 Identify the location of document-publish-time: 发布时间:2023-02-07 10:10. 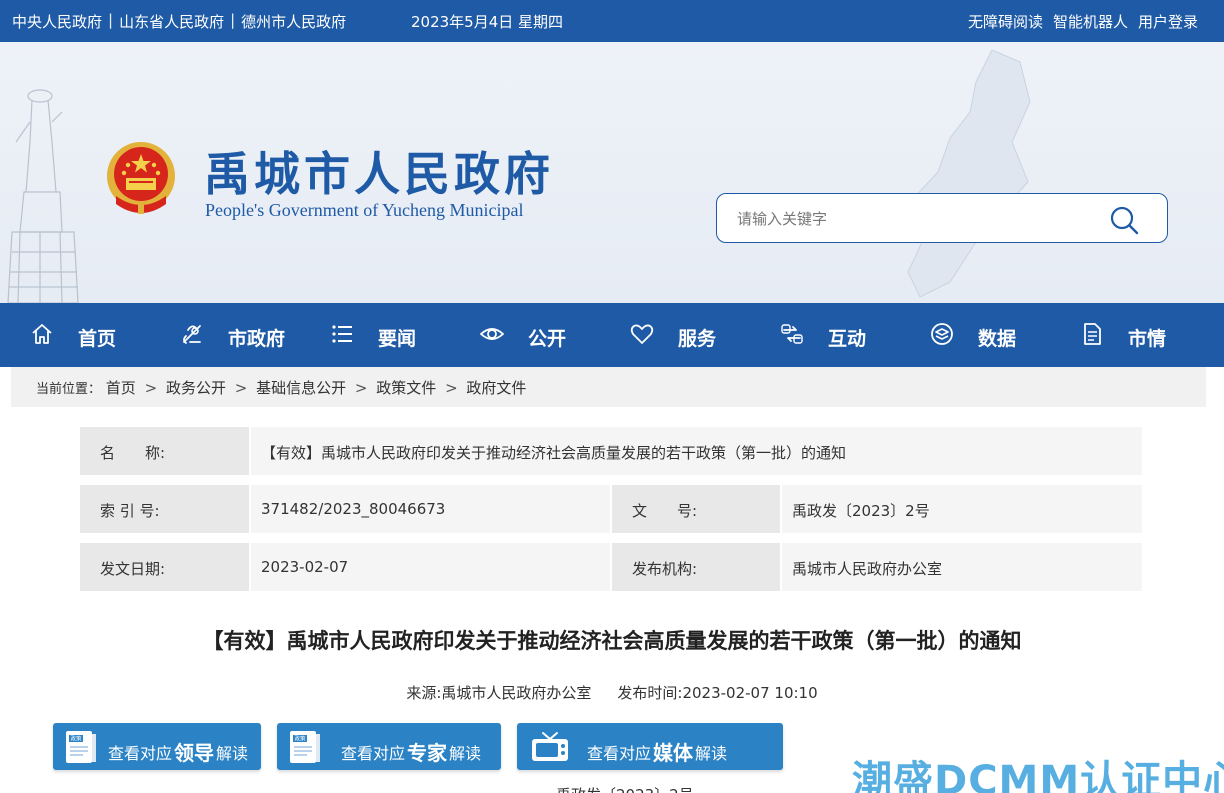
(717, 693).